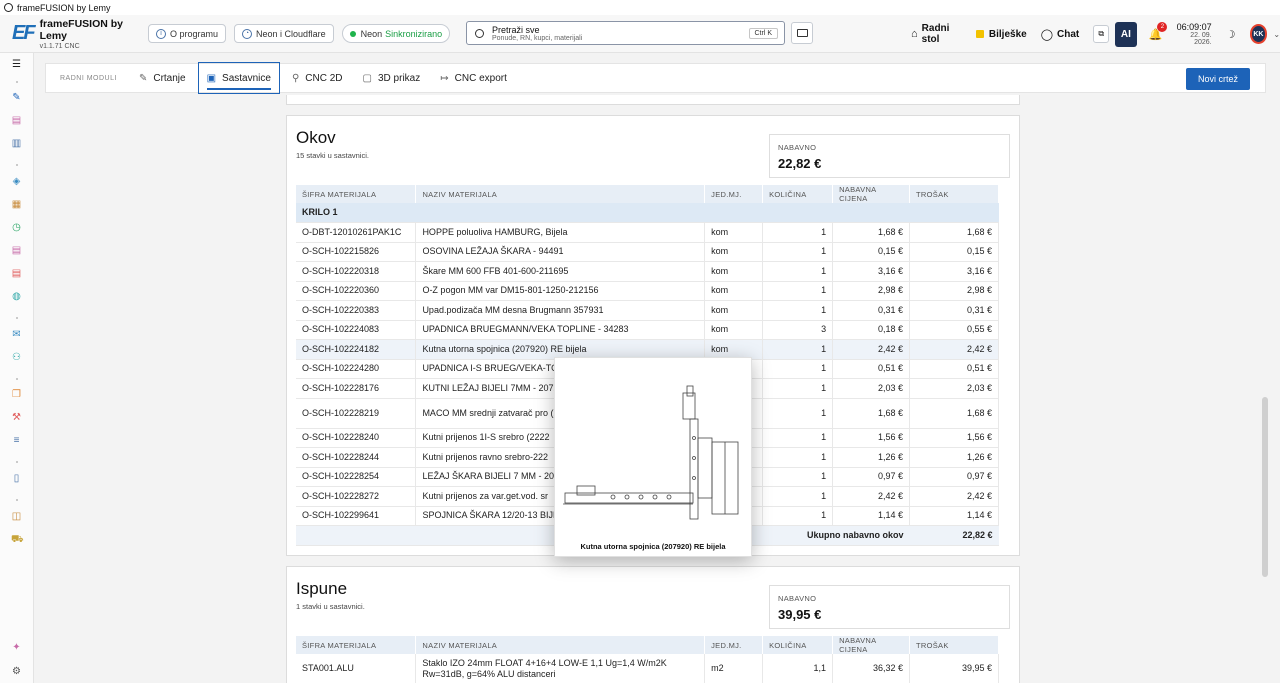 The image size is (1280, 683). I want to click on calendar-icon: ▦, so click(16, 204).